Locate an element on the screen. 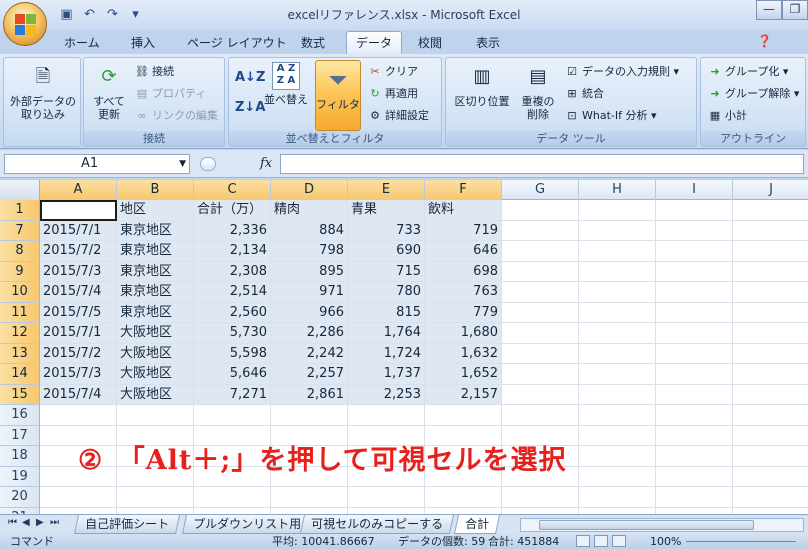  name-box: A1 ▼ is located at coordinates (97, 164).